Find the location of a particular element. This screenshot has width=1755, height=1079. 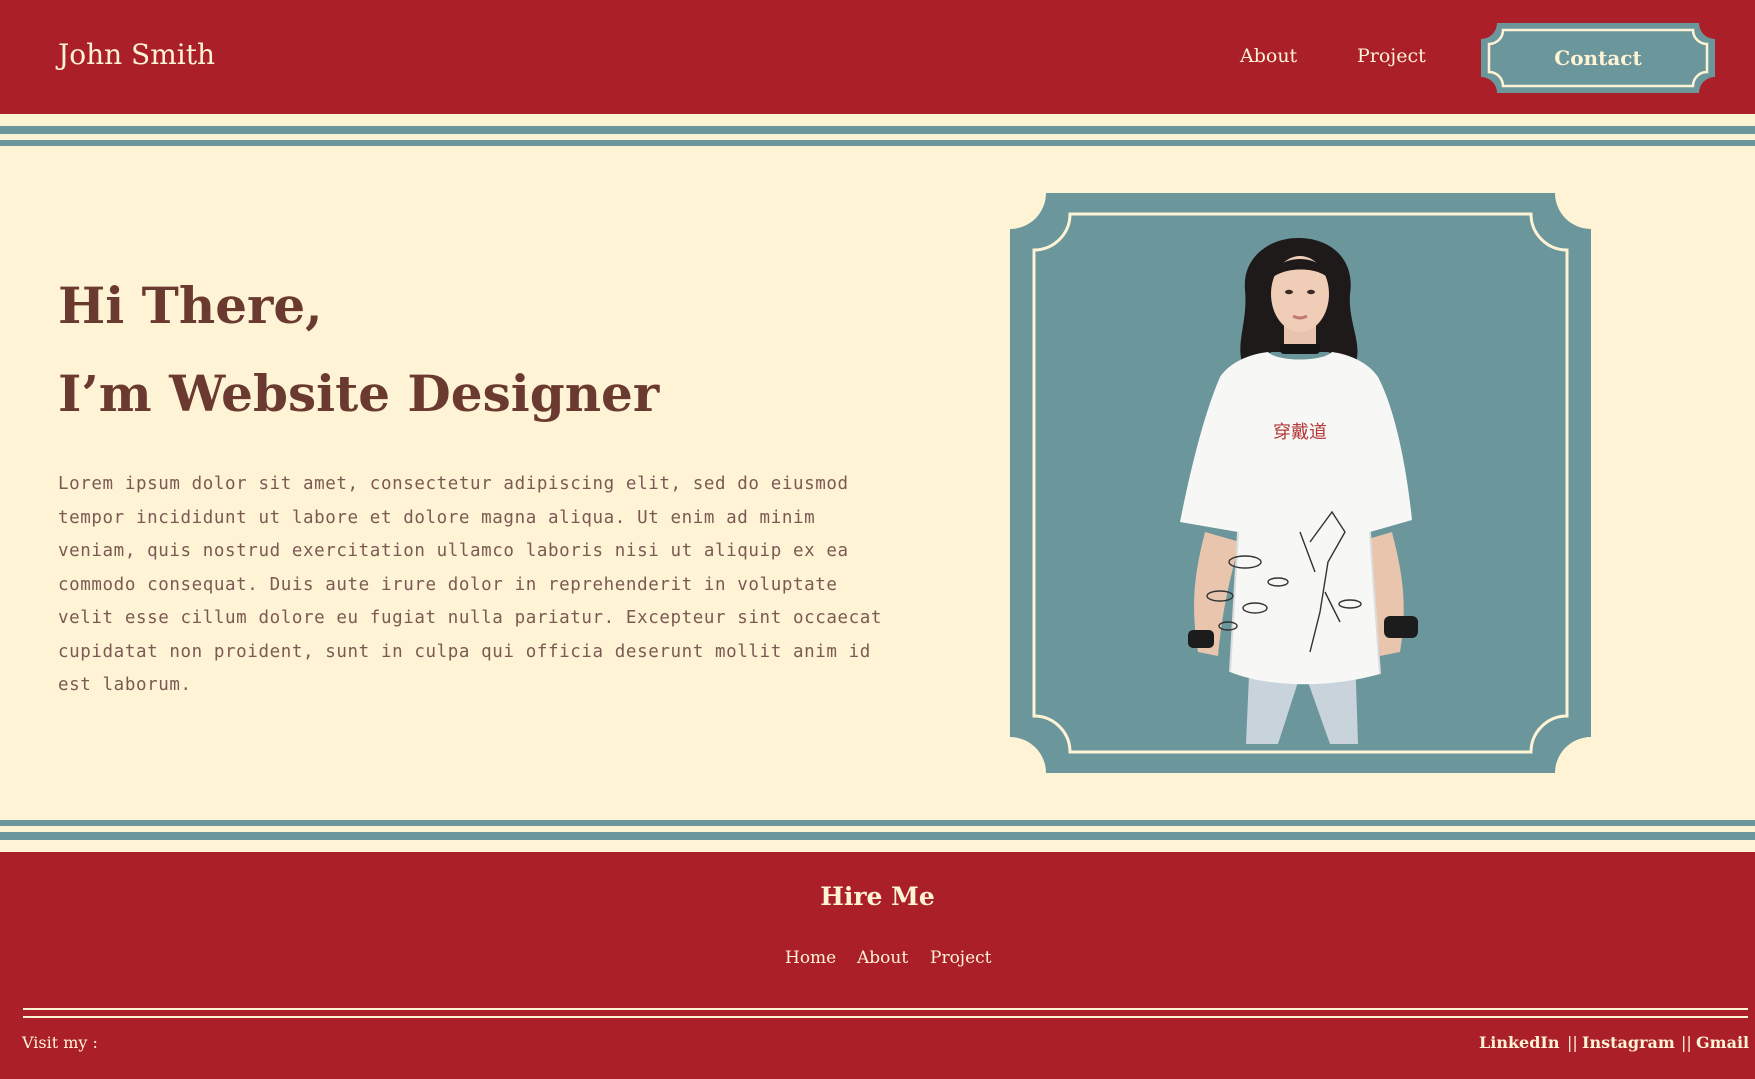

site-header: John Smith About Project Contact is located at coordinates (877, 57).